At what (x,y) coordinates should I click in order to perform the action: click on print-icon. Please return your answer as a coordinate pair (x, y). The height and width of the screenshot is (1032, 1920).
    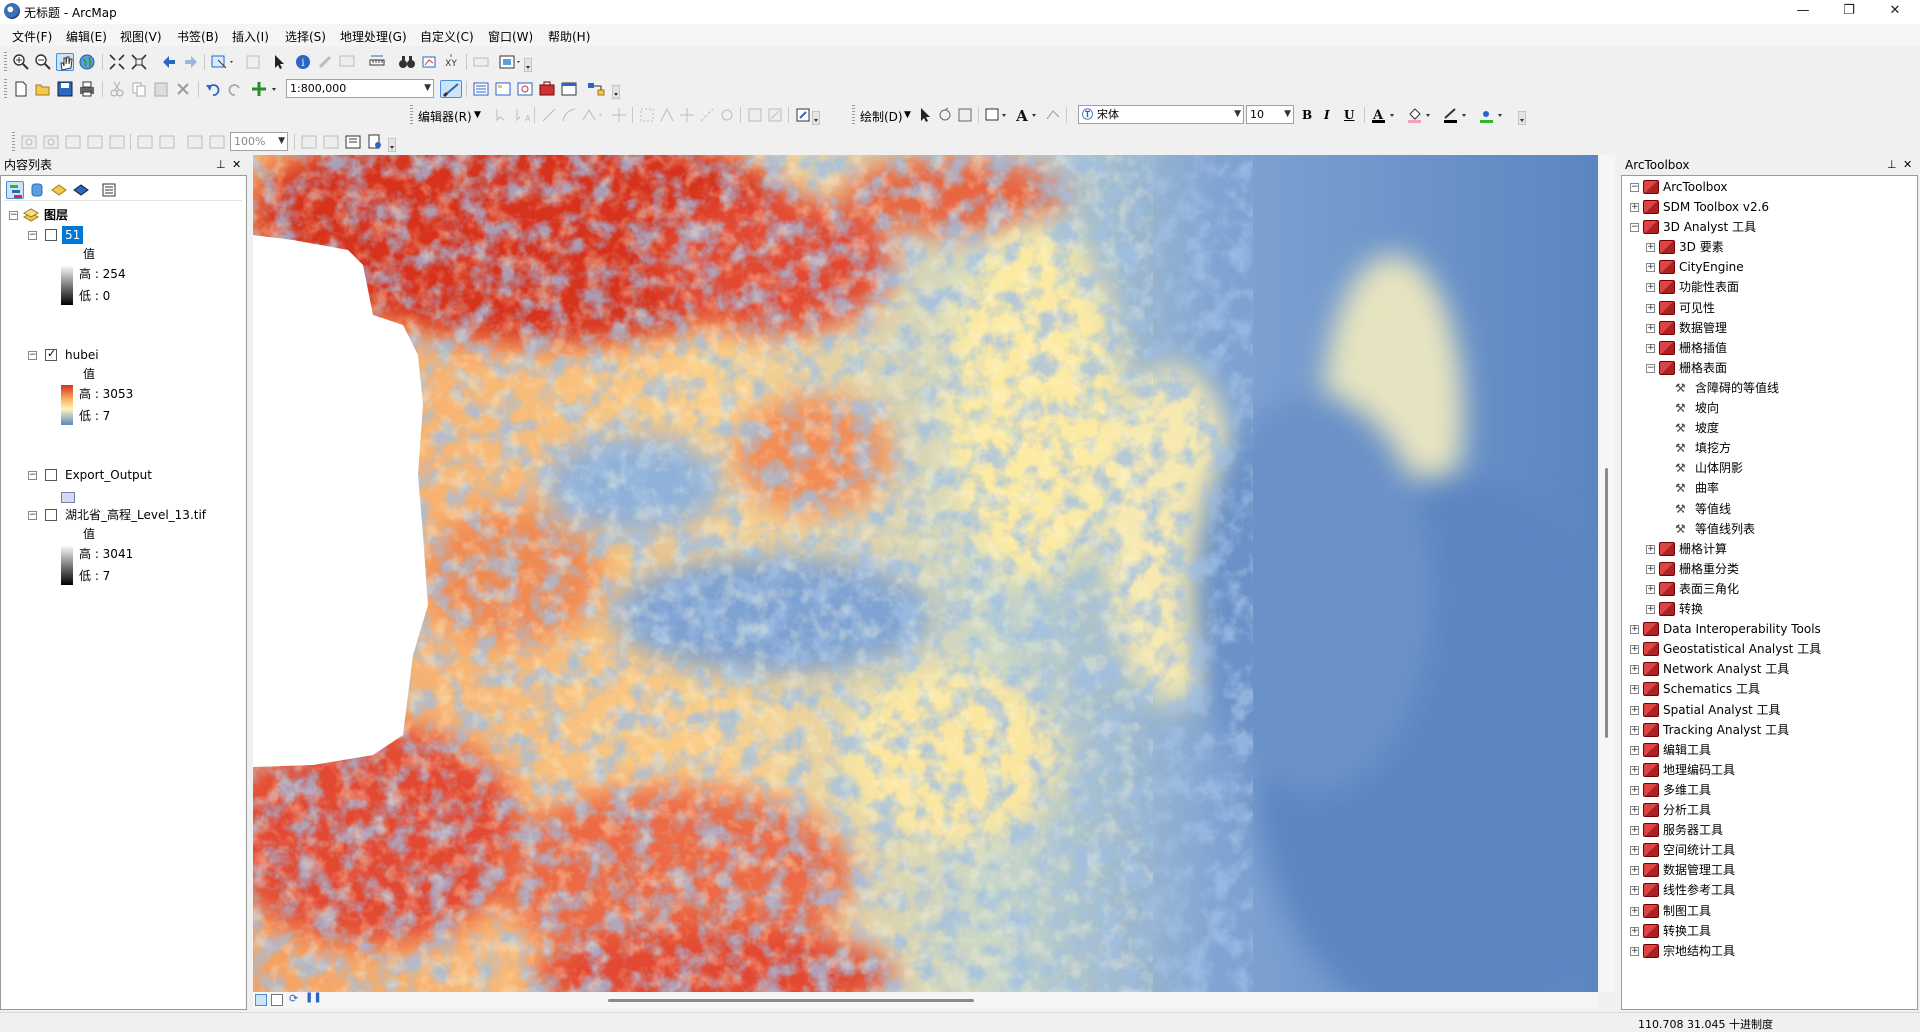
    Looking at the image, I should click on (87, 89).